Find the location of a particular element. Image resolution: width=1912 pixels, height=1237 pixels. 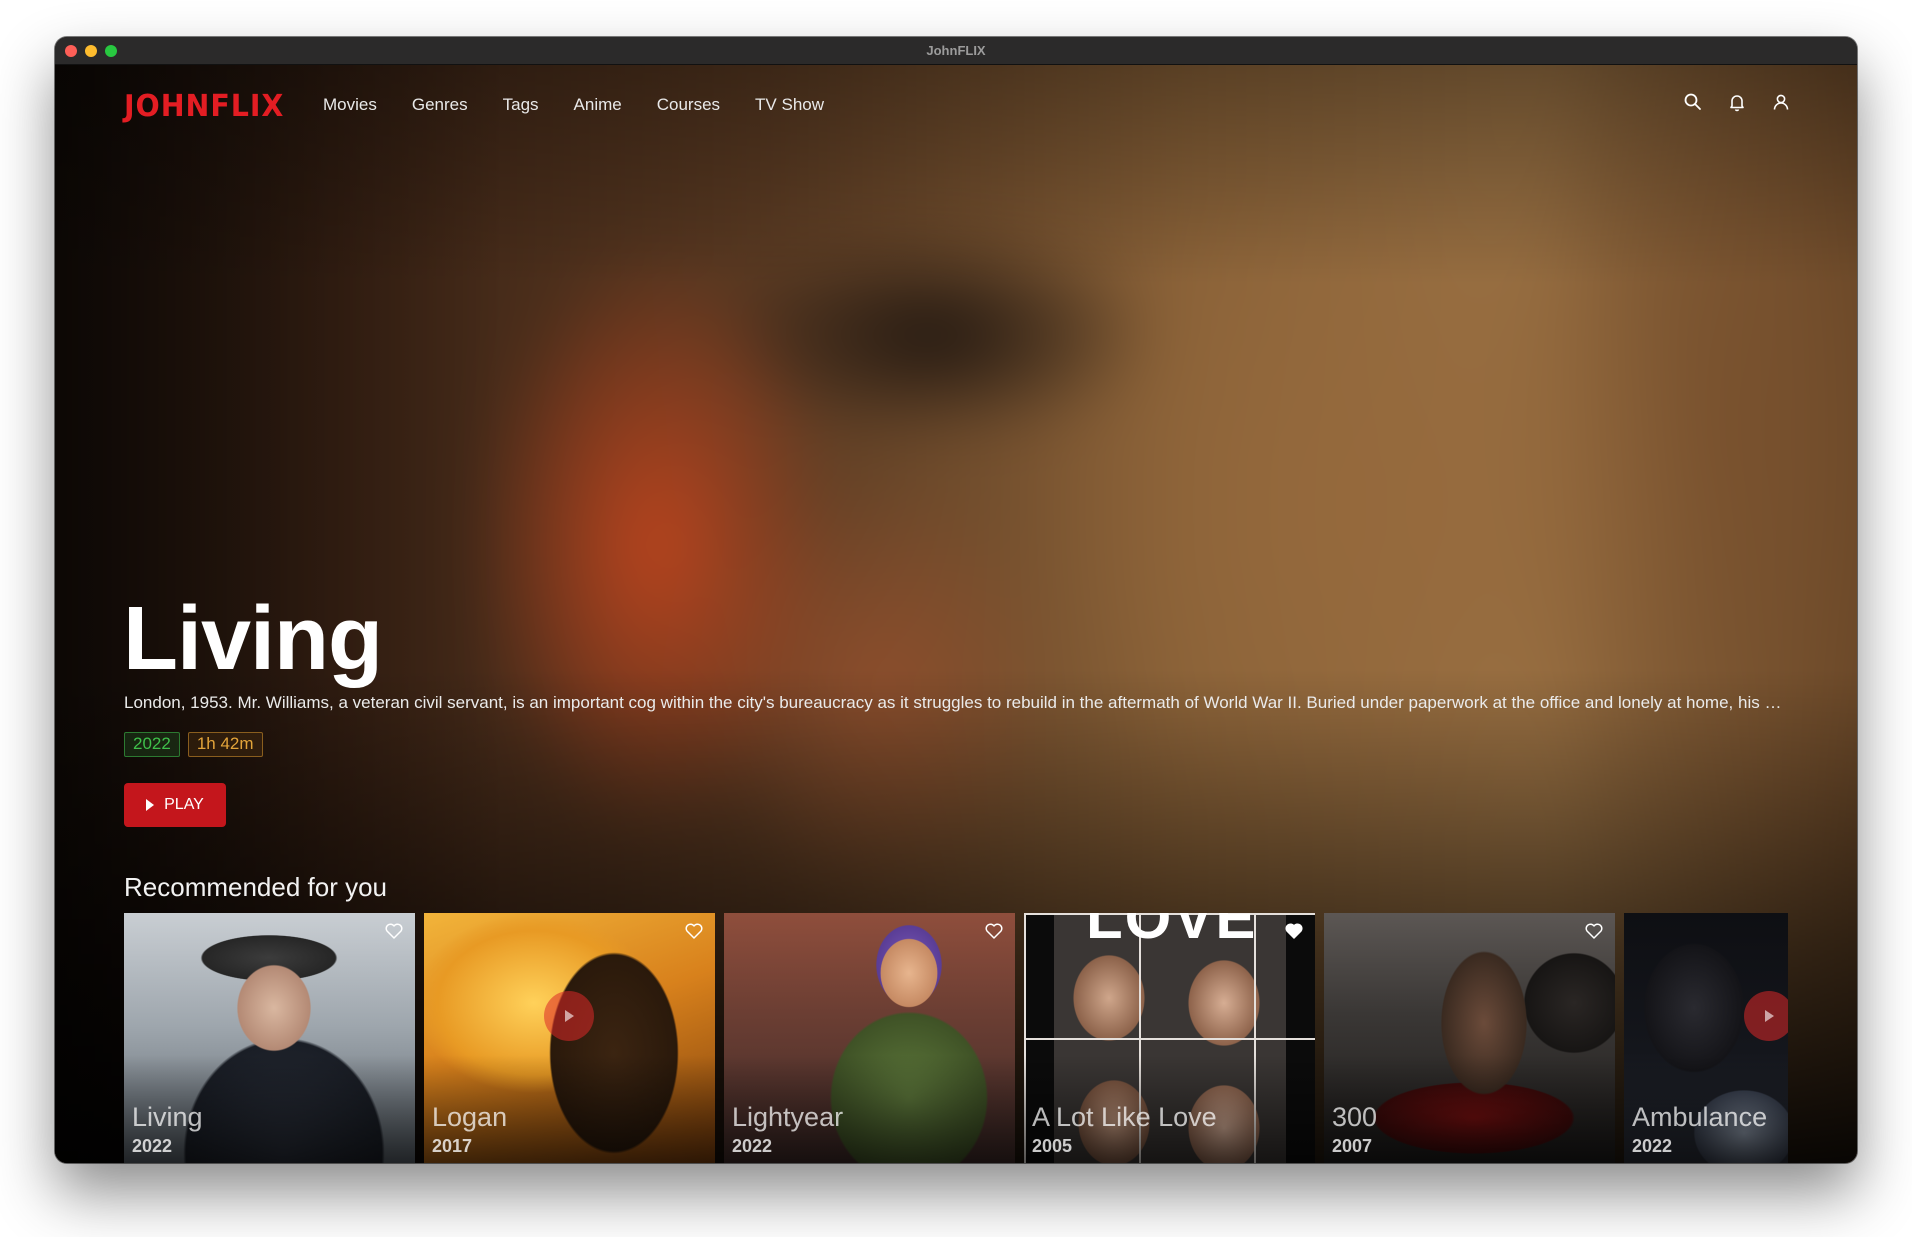

bell-icon is located at coordinates (1737, 102).